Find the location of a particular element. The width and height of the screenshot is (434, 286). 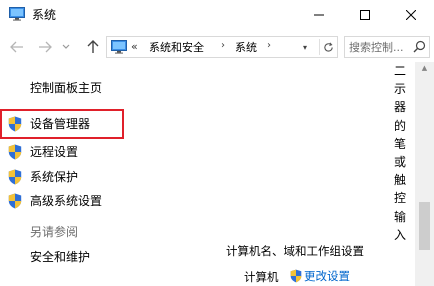

minimize-button is located at coordinates (319, 15).